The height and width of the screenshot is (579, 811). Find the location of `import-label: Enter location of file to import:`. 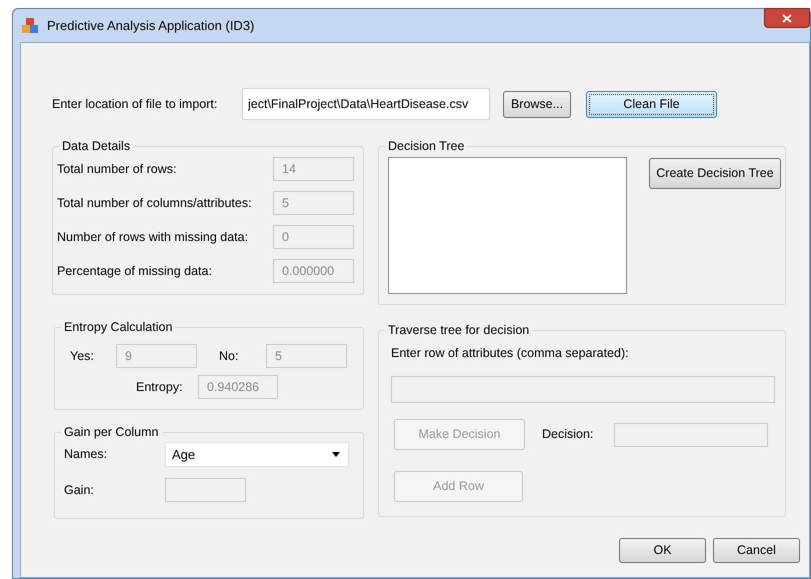

import-label: Enter location of file to import: is located at coordinates (135, 104).